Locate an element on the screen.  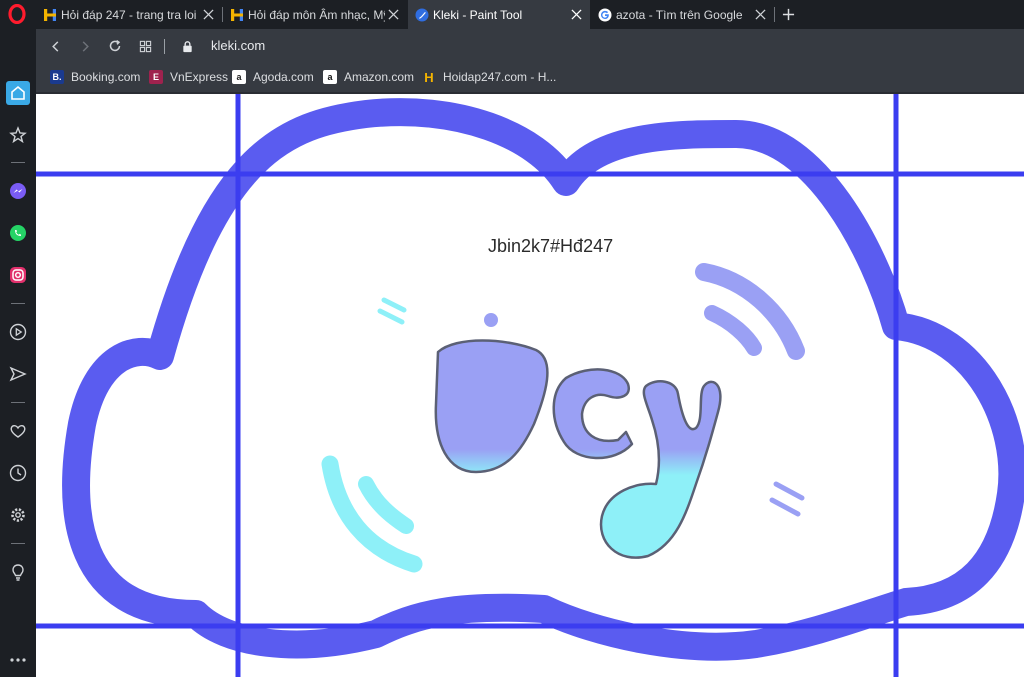
lightbulb-icon is located at coordinates (18, 572).